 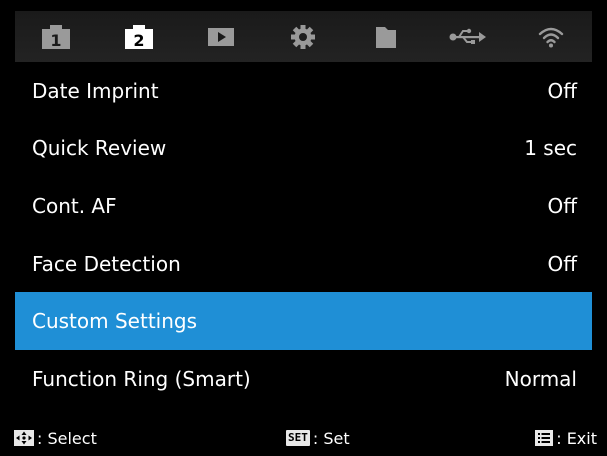 What do you see at coordinates (303, 149) in the screenshot?
I see `menu-item-quick-review: Quick Review 1 sec` at bounding box center [303, 149].